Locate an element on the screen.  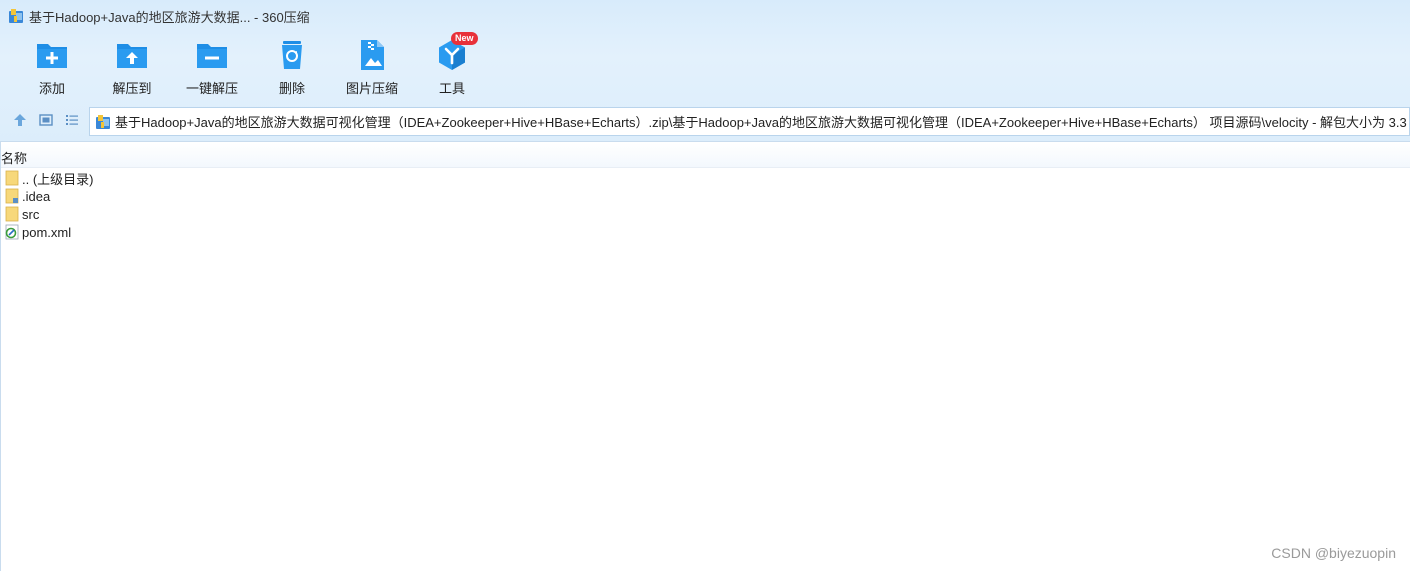
archive-icon is located at coordinates (103, 122).